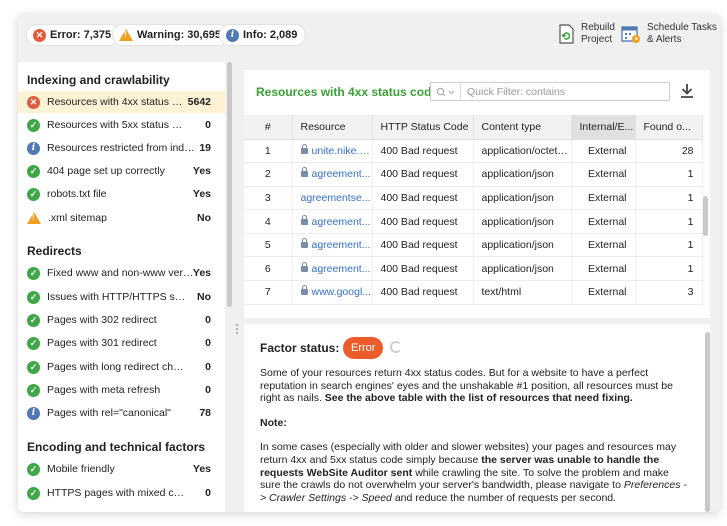 The height and width of the screenshot is (526, 727). What do you see at coordinates (267, 174) in the screenshot?
I see `cell-index-text: 2` at bounding box center [267, 174].